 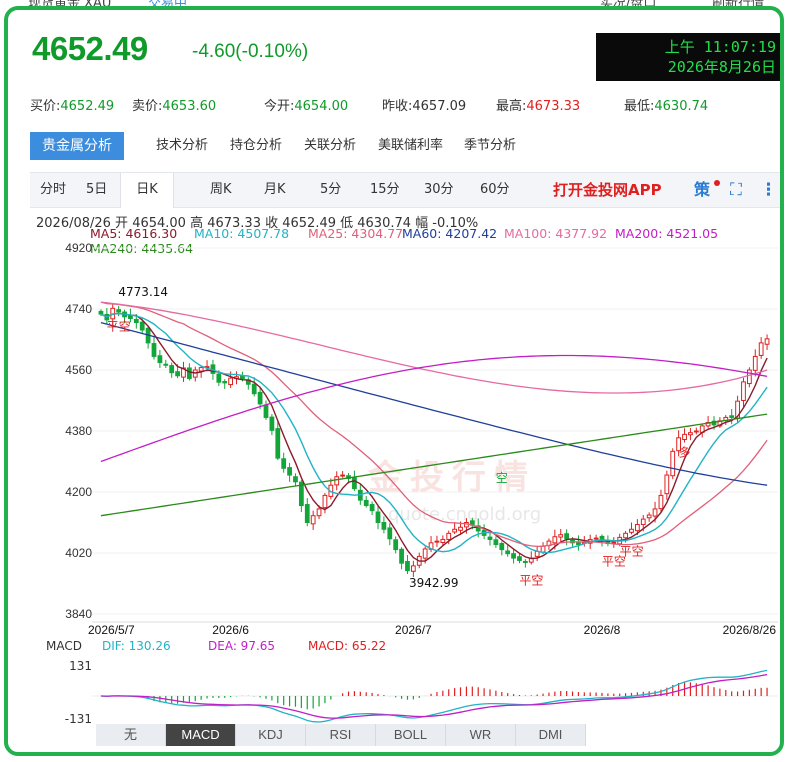 I want to click on macd-tick-bottom: -131, so click(x=78, y=719).